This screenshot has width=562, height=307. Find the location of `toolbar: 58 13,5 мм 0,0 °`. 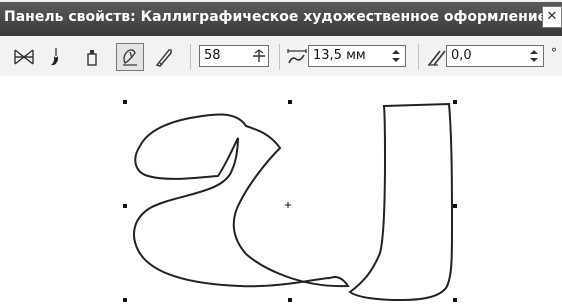

toolbar: 58 13,5 мм 0,0 ° is located at coordinates (281, 58).